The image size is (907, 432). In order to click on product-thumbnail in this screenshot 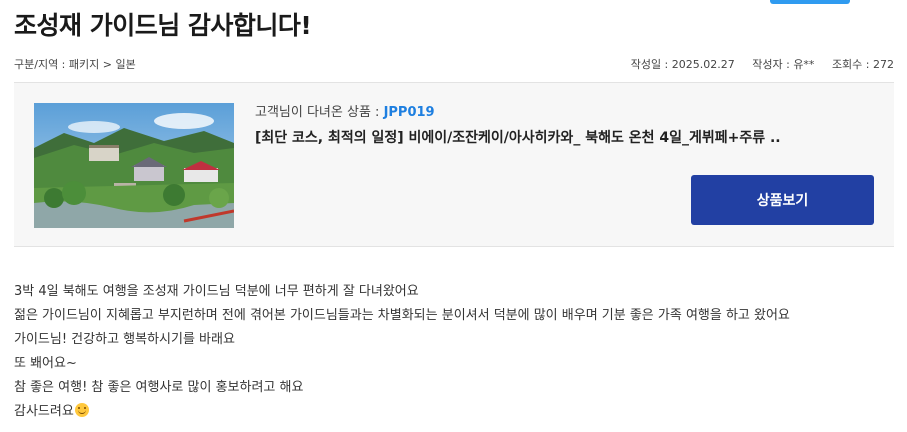, I will do `click(134, 165)`.